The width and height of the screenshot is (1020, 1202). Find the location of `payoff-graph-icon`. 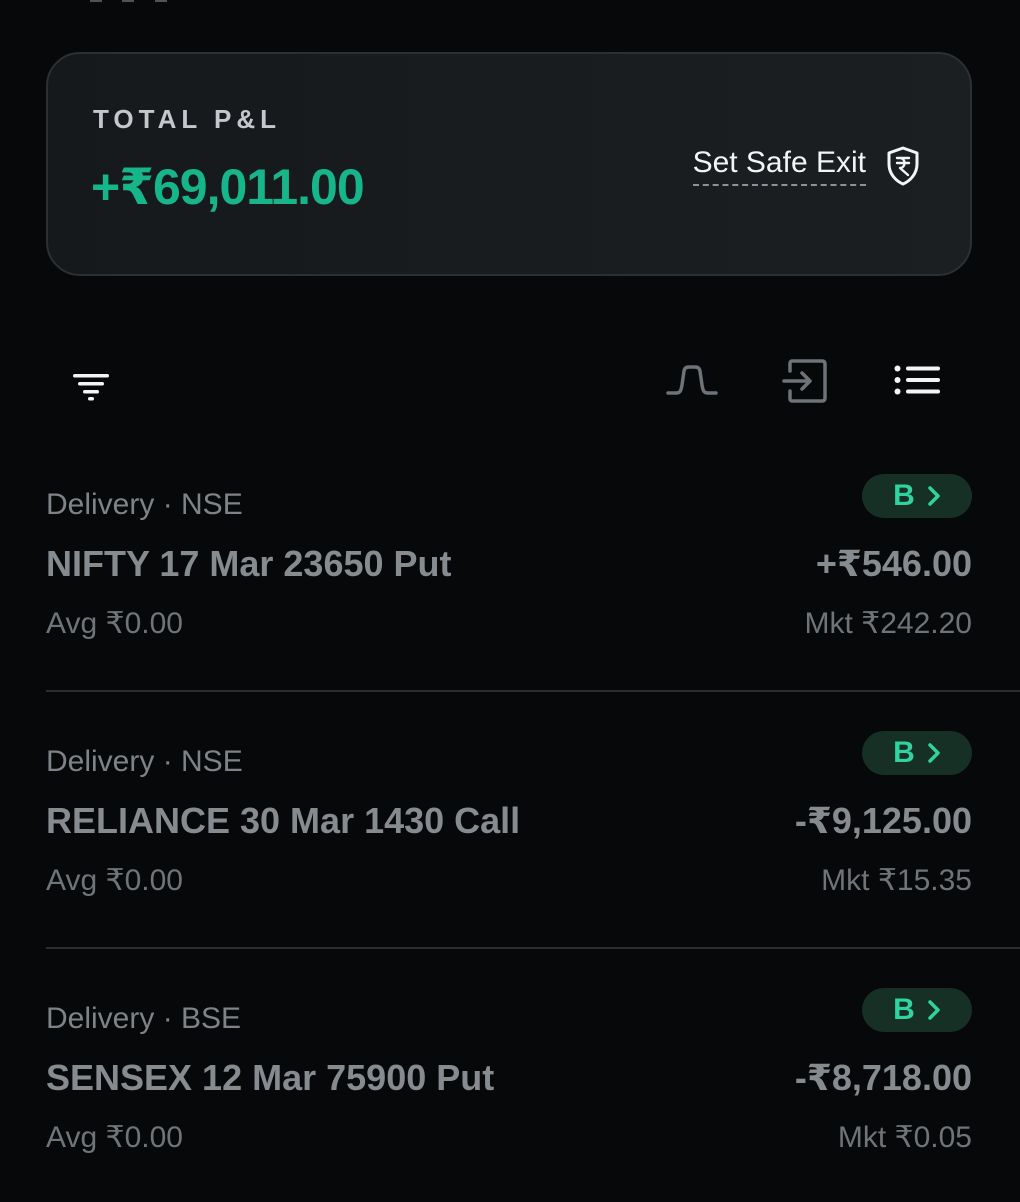

payoff-graph-icon is located at coordinates (692, 381).